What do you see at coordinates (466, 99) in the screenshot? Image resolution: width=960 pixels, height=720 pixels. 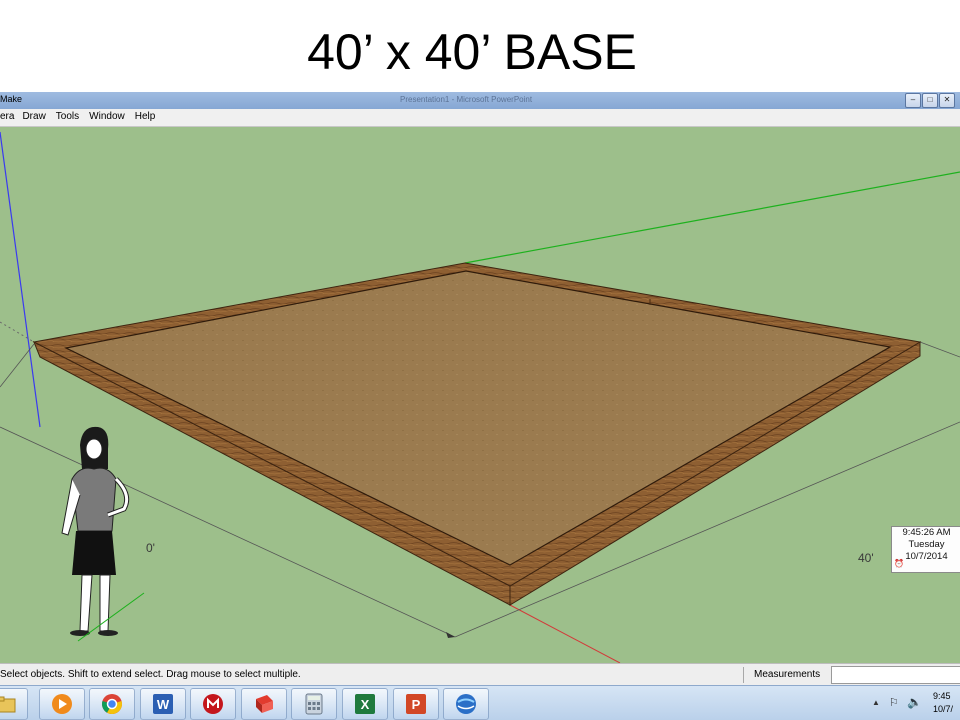 I see `window-title-text: Presentation1 - Microsoft PowerPoint` at bounding box center [466, 99].